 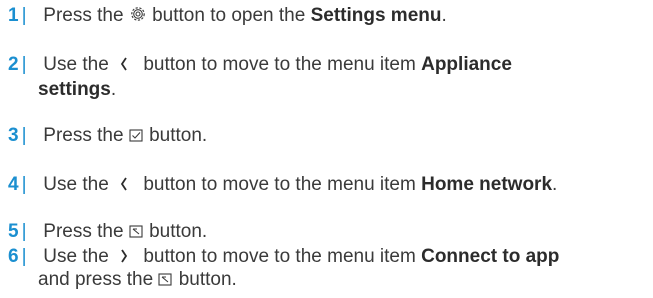 What do you see at coordinates (17, 135) in the screenshot?
I see `step-number: 3 |` at bounding box center [17, 135].